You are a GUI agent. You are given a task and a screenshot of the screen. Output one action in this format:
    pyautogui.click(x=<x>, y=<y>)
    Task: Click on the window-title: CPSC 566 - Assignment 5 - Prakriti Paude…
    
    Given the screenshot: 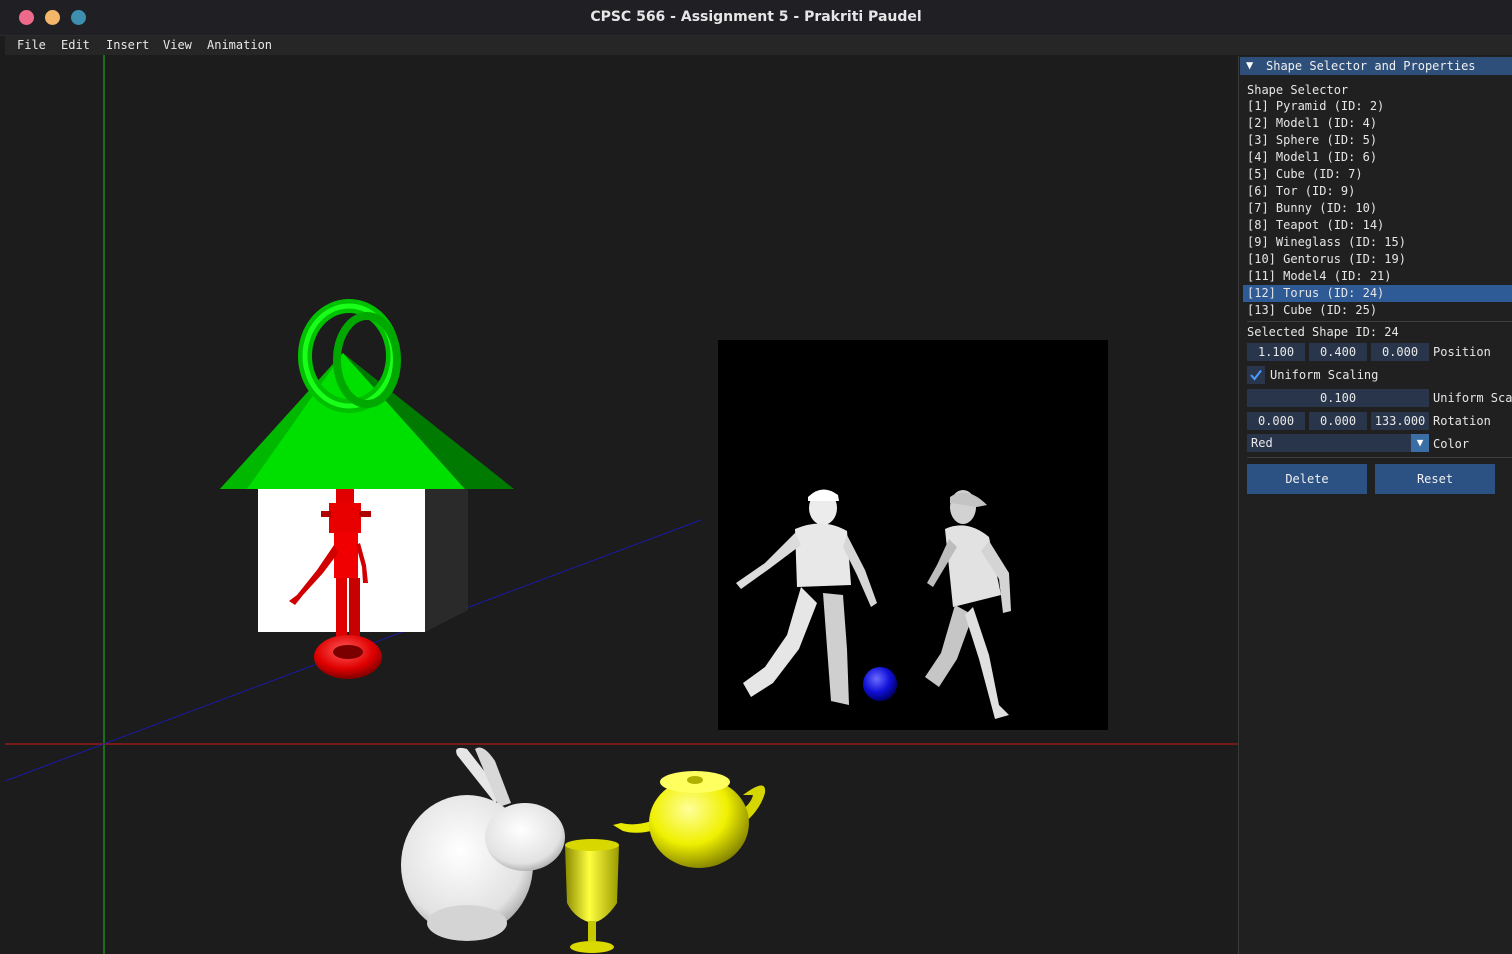 What is the action you would take?
    pyautogui.click(x=756, y=17)
    